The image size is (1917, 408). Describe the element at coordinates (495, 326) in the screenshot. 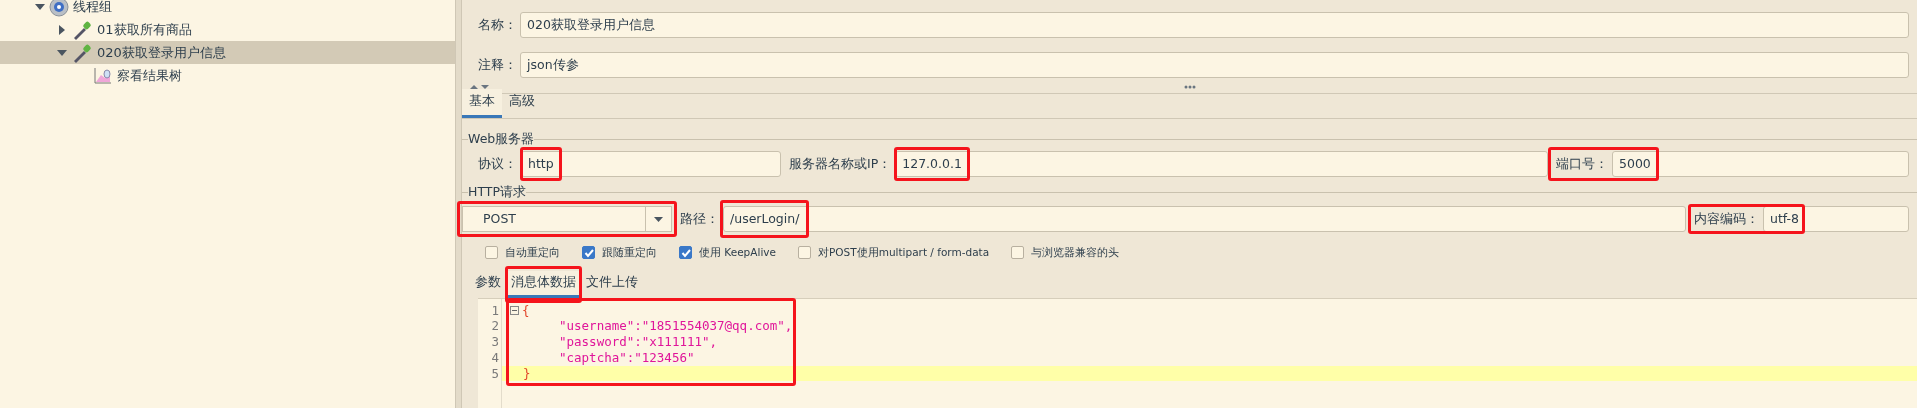

I see `line-number: 2` at that location.